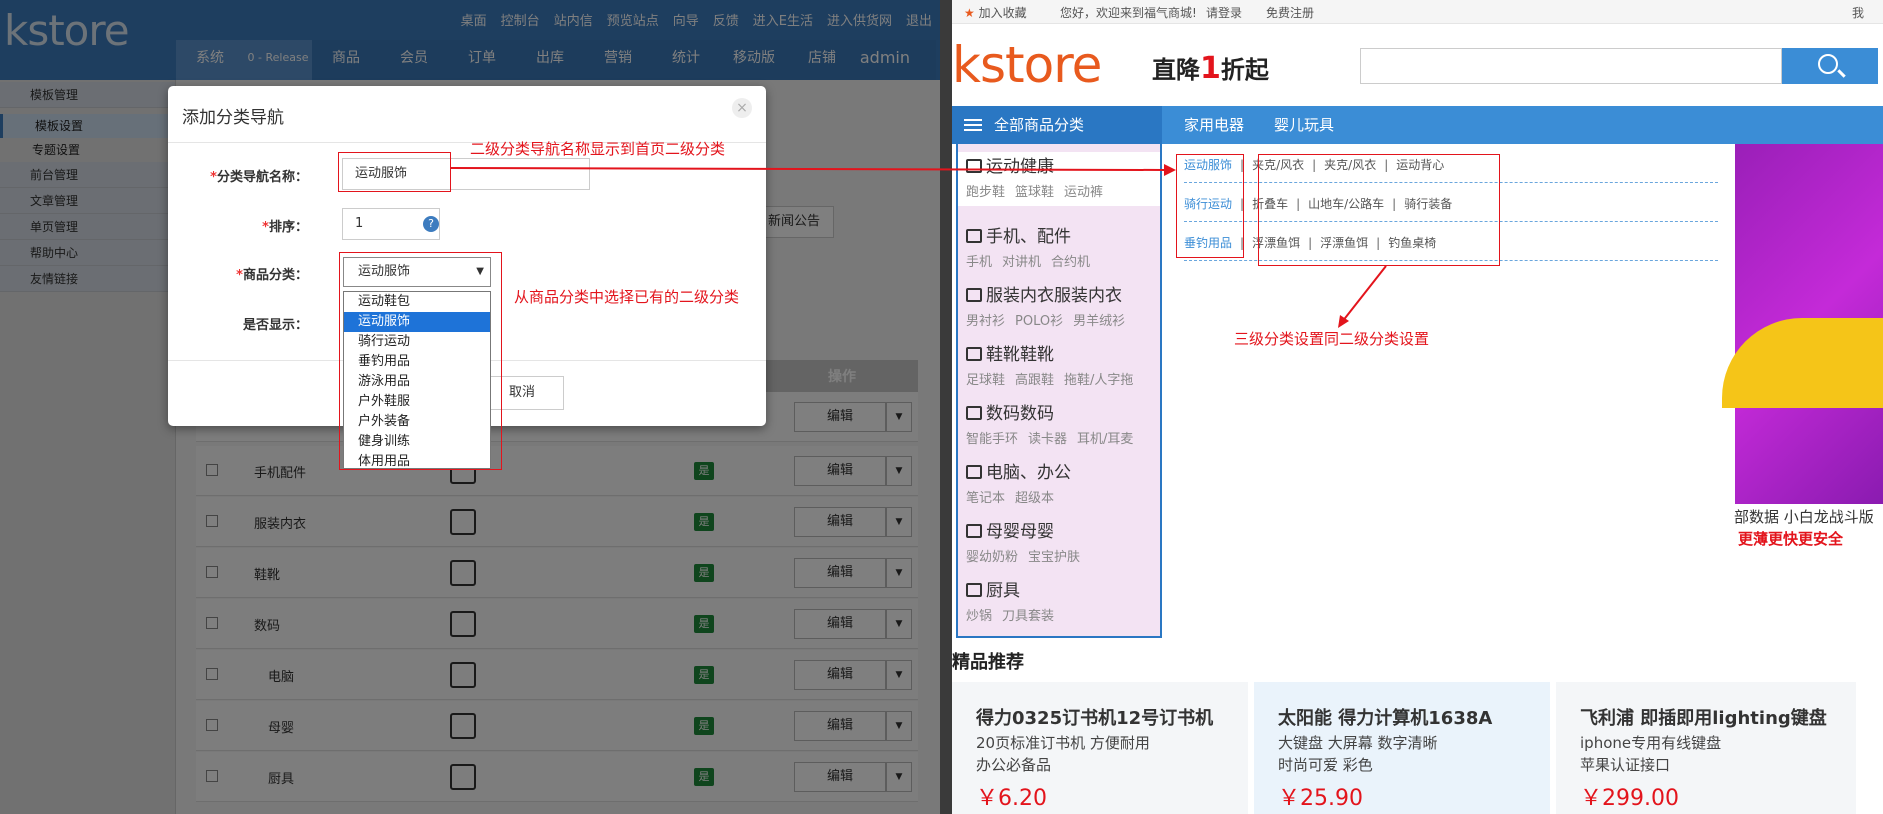  What do you see at coordinates (979, 262) in the screenshot?
I see `category-sub: 手机` at bounding box center [979, 262].